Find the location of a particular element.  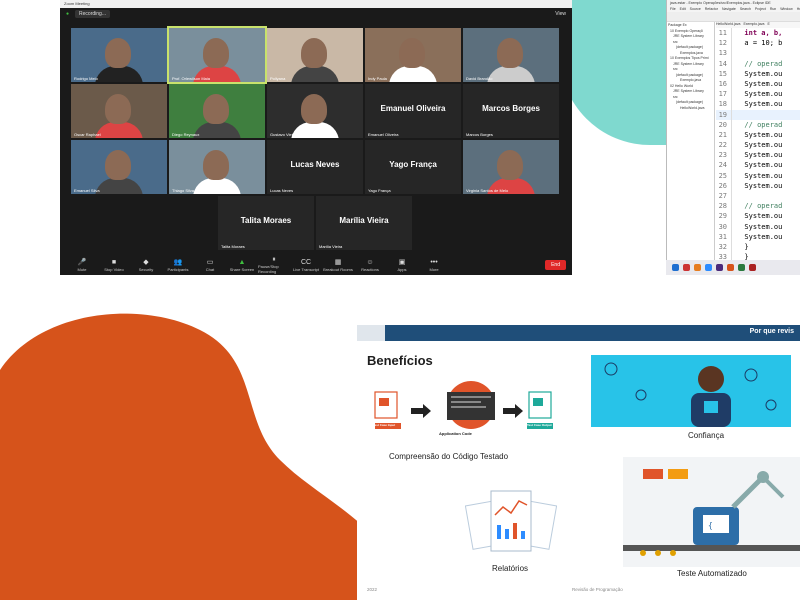

breakout-button: ▦ Breakout Rooms is located at coordinates (338, 265).